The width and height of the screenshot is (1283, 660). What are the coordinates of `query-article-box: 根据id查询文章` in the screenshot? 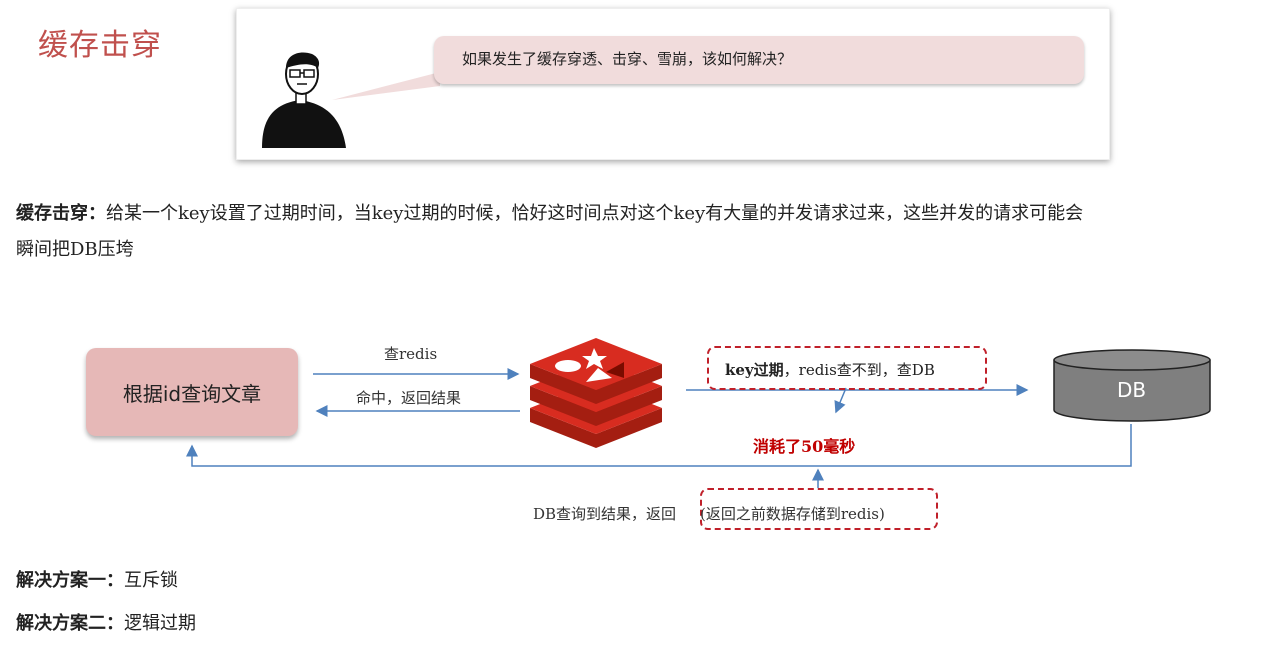 It's located at (192, 392).